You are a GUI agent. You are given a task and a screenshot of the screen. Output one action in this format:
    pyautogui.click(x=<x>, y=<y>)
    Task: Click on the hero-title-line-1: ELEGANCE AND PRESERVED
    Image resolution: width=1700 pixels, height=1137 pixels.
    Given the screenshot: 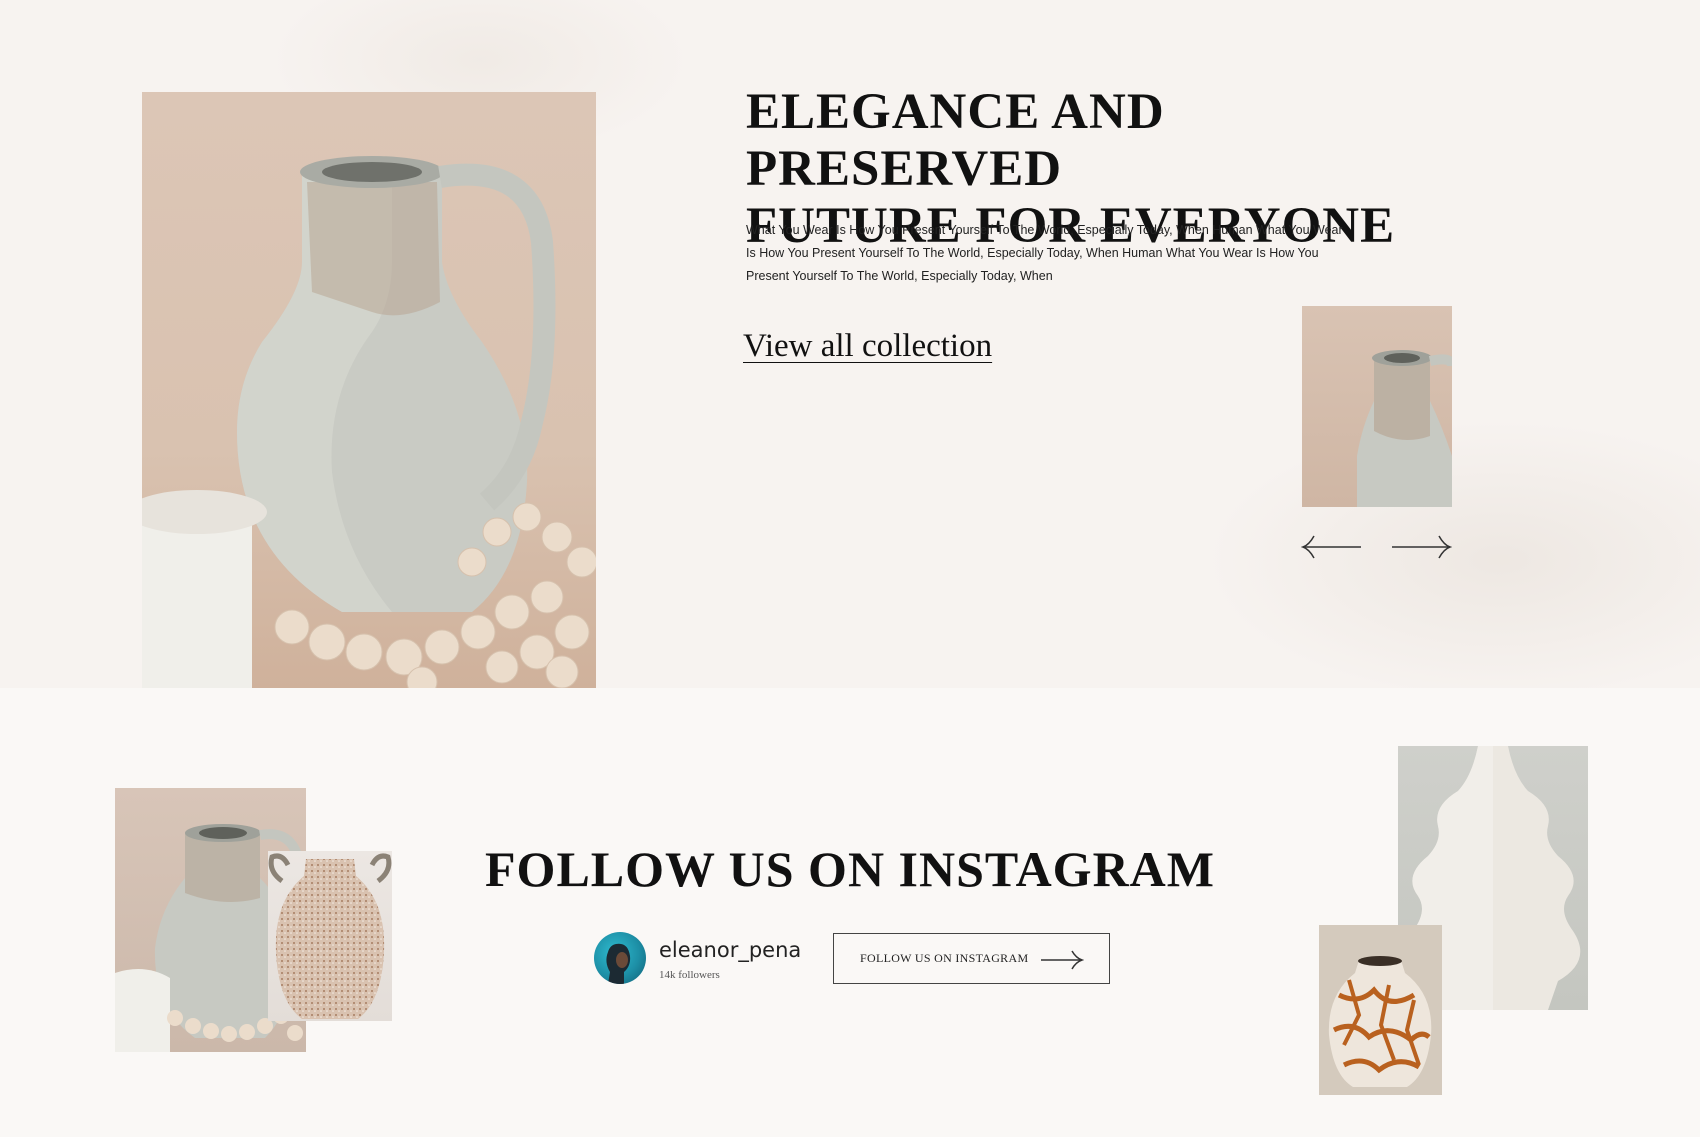 What is the action you would take?
    pyautogui.click(x=955, y=140)
    